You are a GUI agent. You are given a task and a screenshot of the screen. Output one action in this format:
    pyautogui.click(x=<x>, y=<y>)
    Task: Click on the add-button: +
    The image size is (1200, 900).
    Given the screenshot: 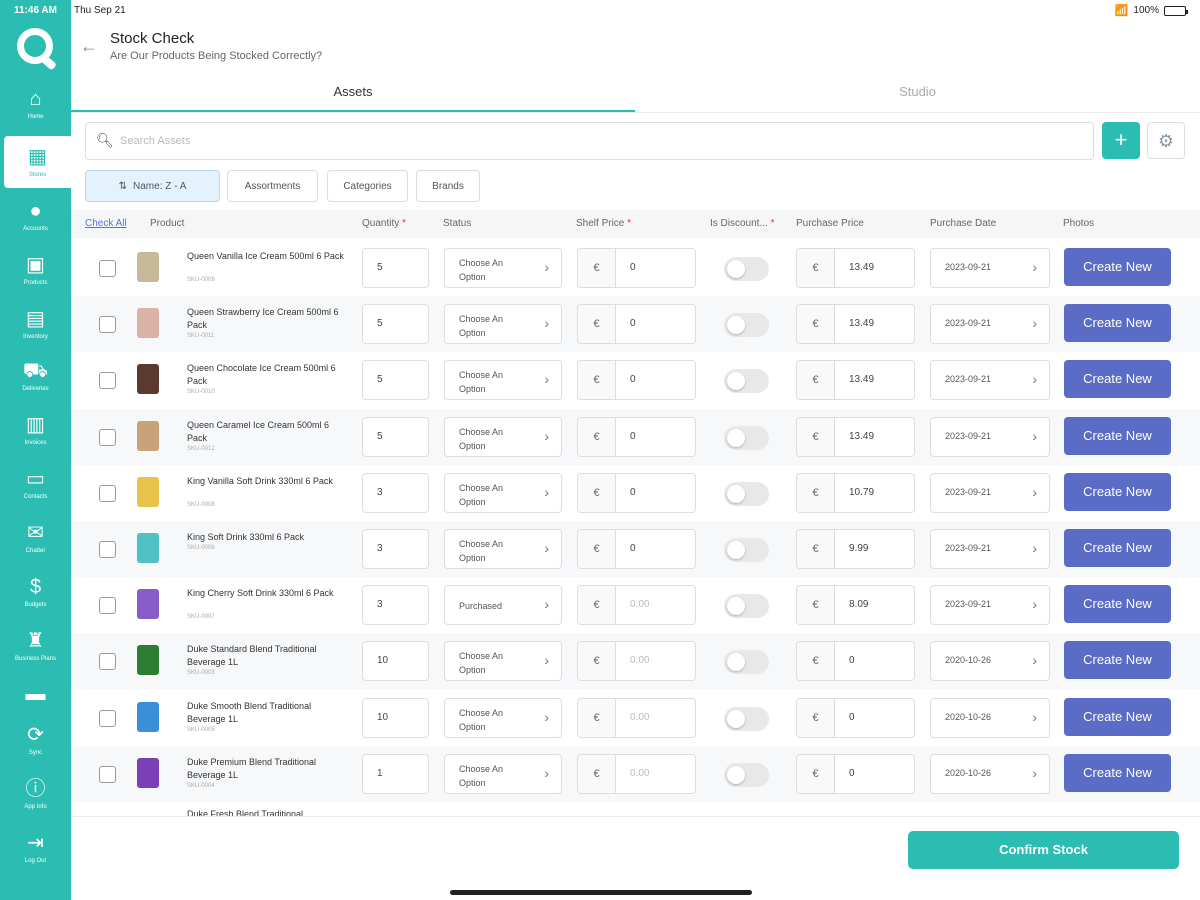 What is the action you would take?
    pyautogui.click(x=1121, y=140)
    